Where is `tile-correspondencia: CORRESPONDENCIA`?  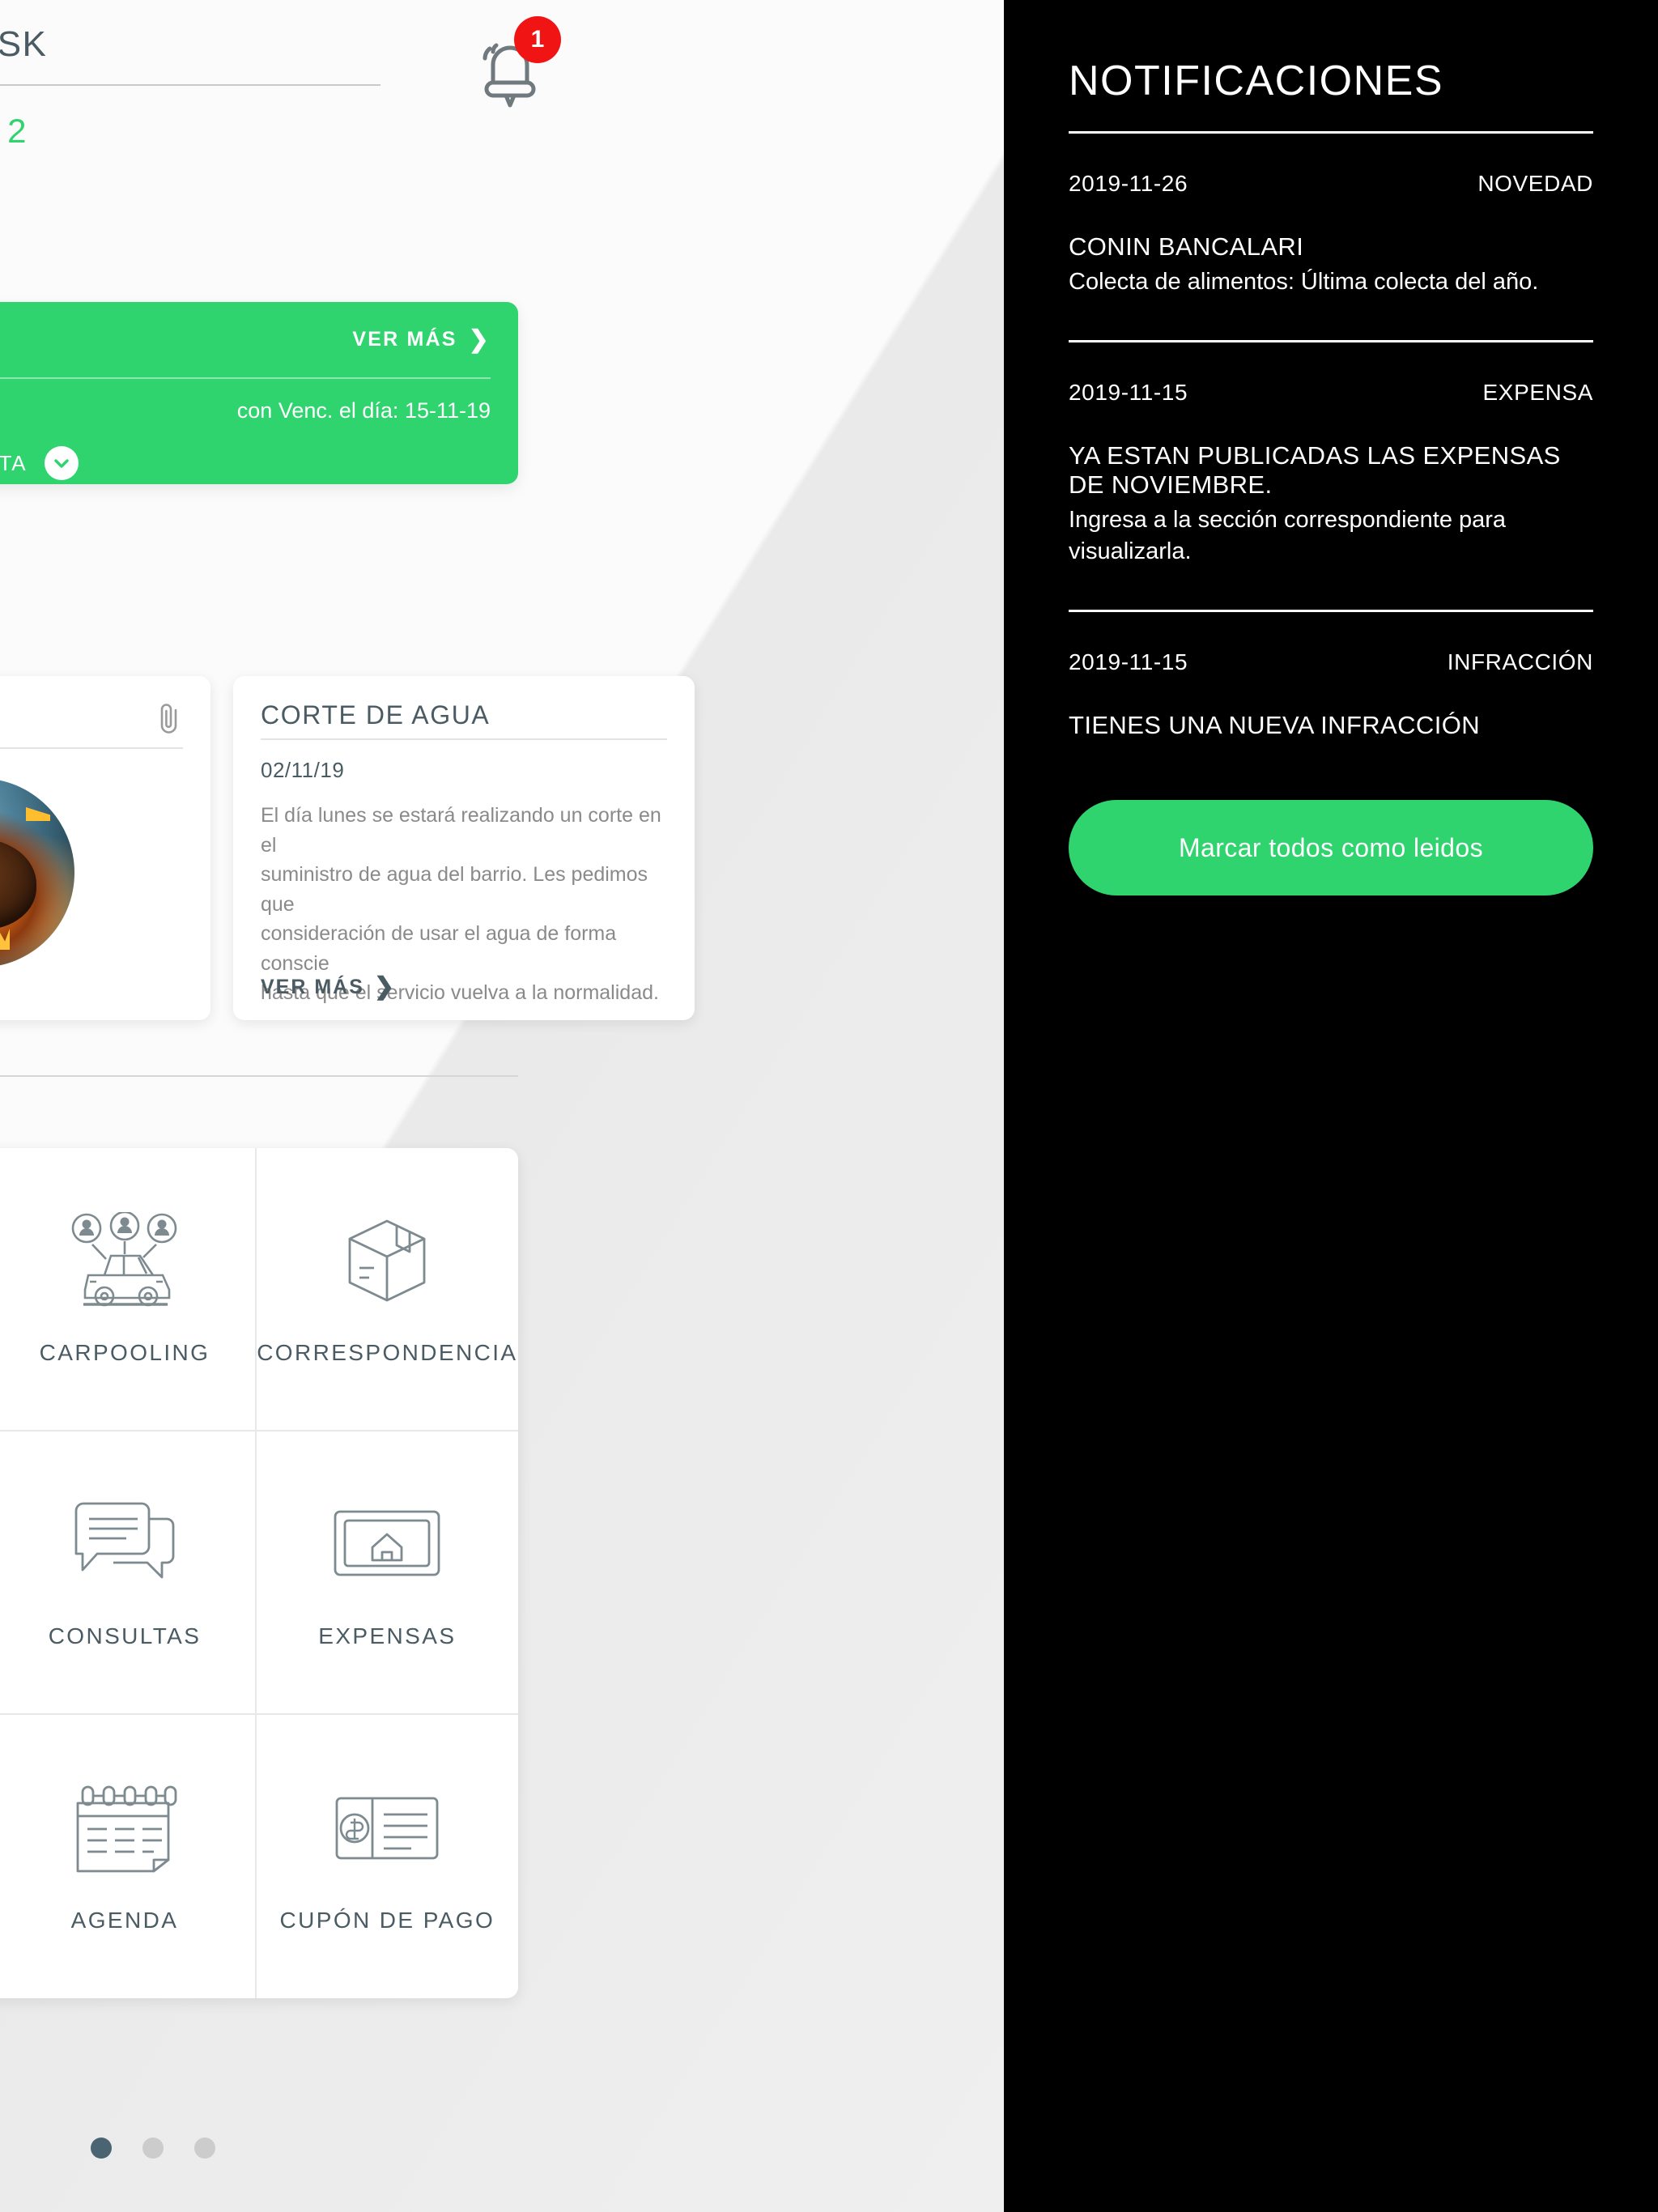
tile-correspondencia: CORRESPONDENCIA is located at coordinates (387, 1289).